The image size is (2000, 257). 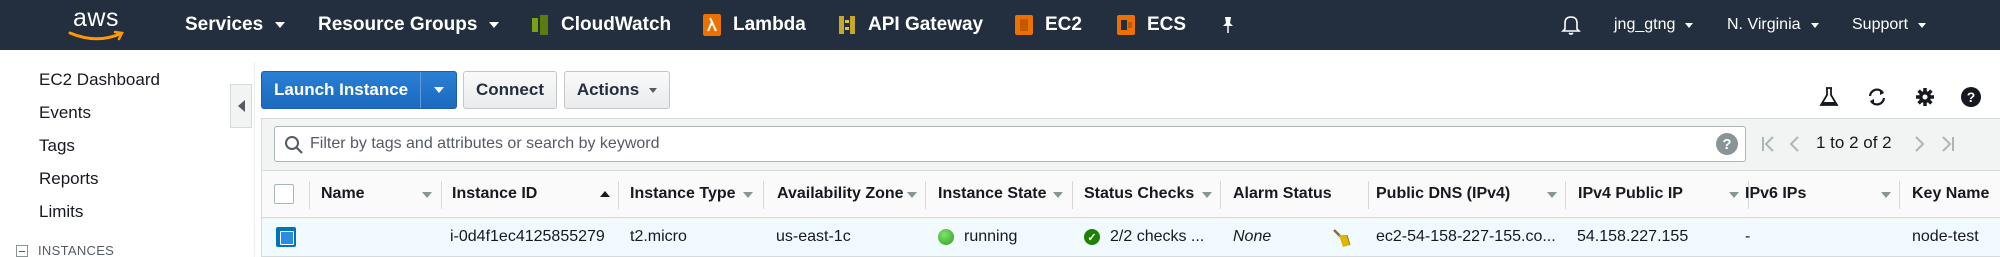 I want to click on column-header-name: Name, so click(x=343, y=194).